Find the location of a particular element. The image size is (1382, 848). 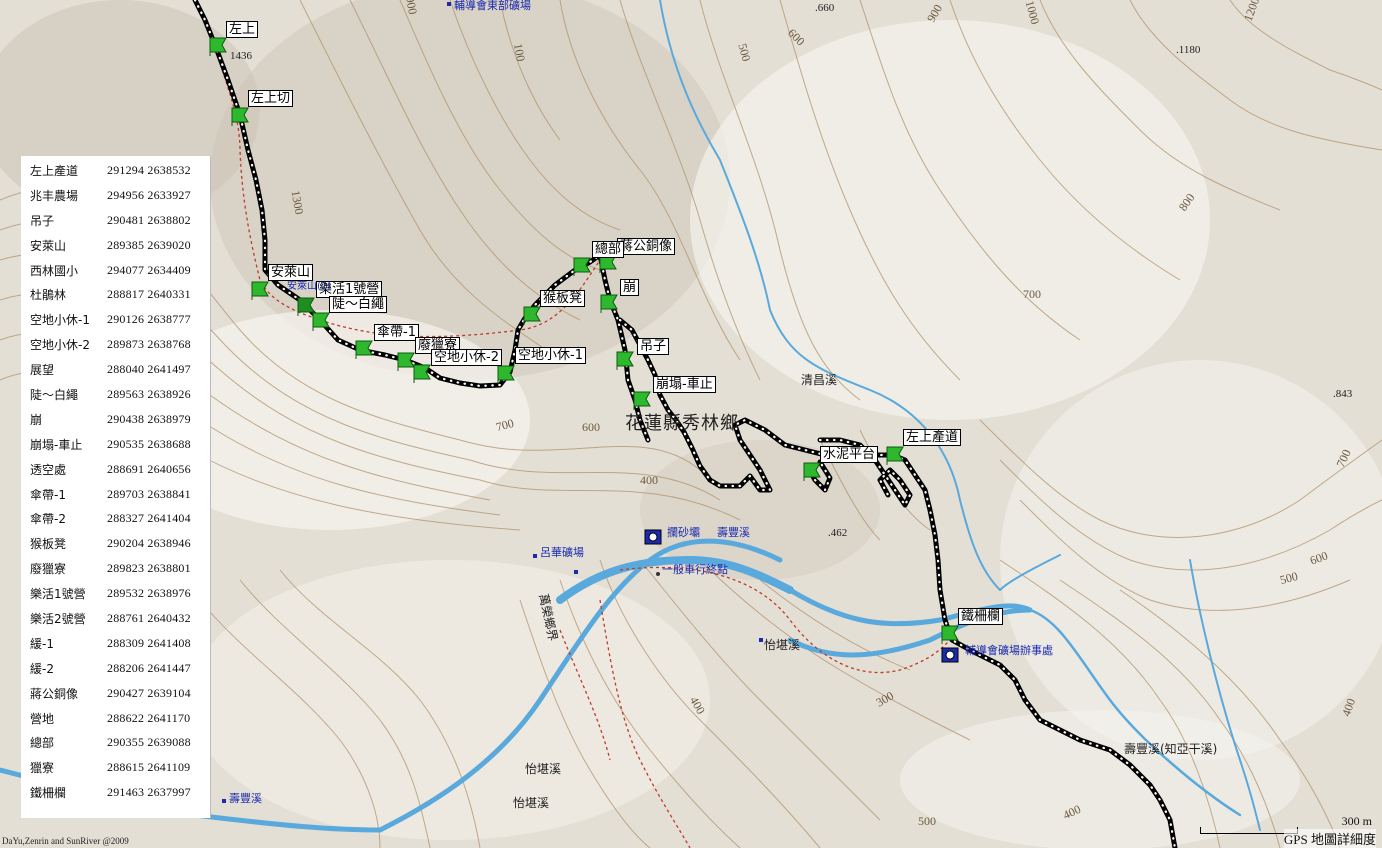

waypoint-label: 空地小休-1 is located at coordinates (550, 355).